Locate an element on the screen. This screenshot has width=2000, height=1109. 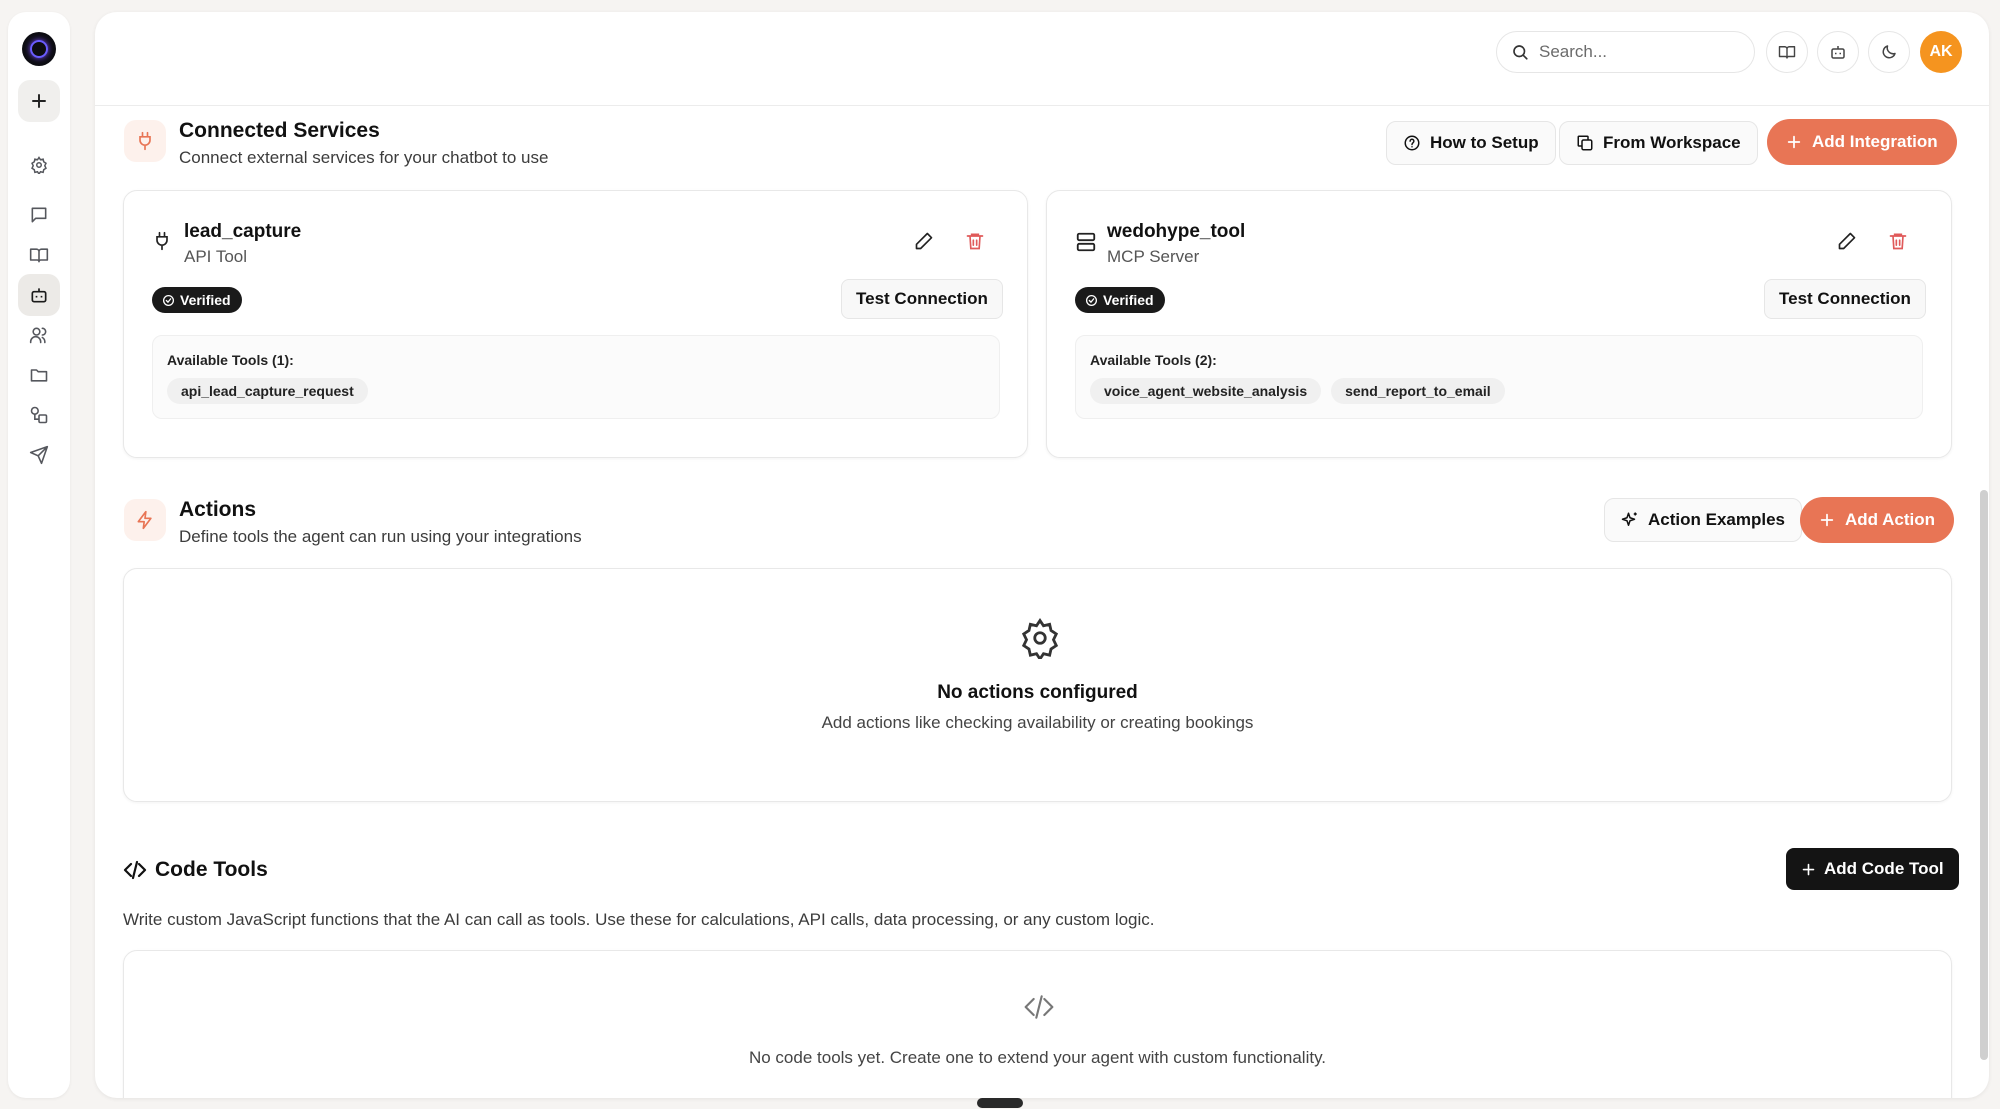
add-action-button: Add Action is located at coordinates (1877, 520).